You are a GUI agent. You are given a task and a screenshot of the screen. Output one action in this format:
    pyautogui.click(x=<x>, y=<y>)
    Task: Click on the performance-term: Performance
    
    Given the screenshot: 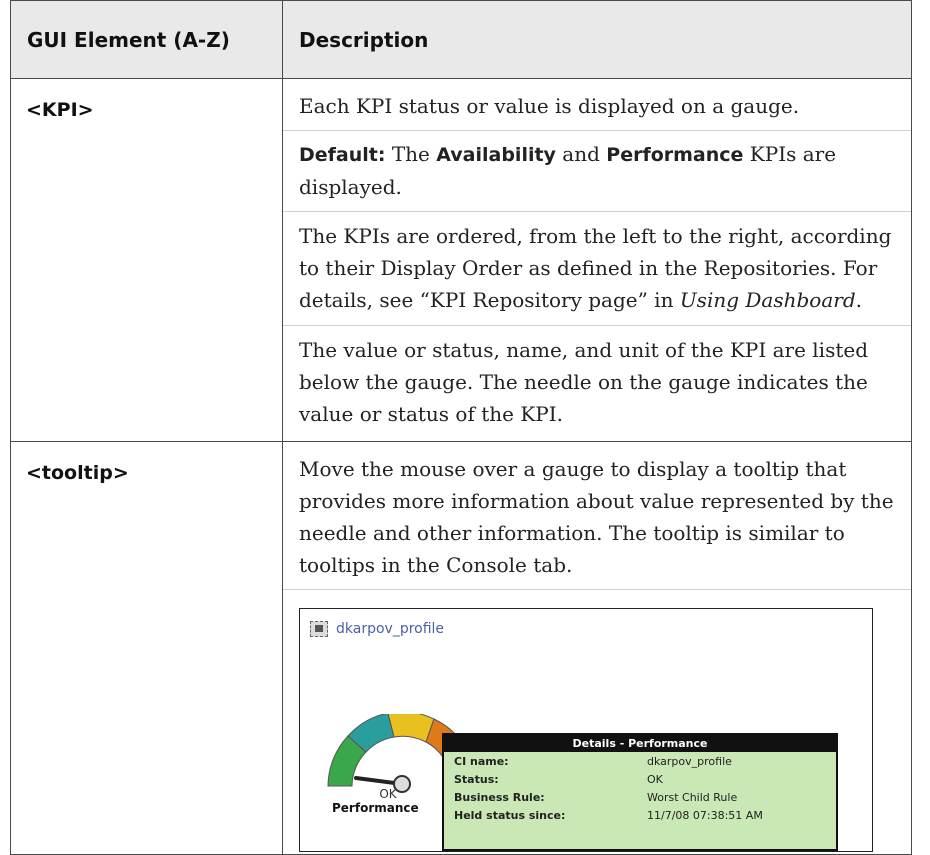 What is the action you would take?
    pyautogui.click(x=675, y=155)
    